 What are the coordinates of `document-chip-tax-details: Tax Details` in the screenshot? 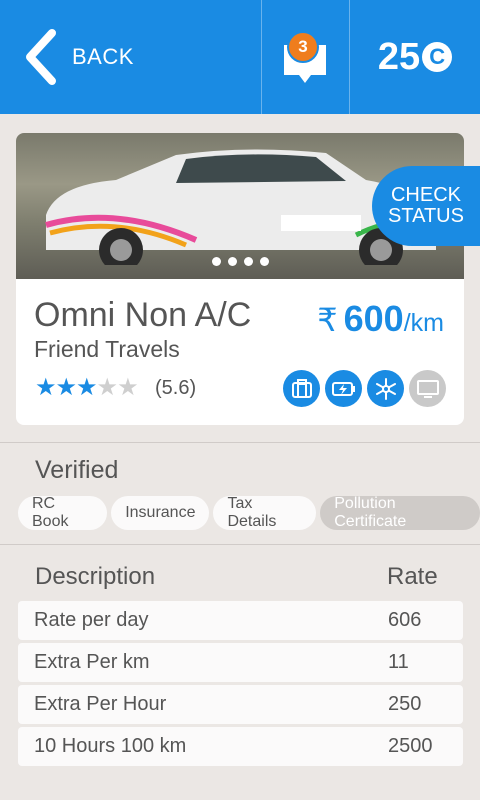 It's located at (265, 512).